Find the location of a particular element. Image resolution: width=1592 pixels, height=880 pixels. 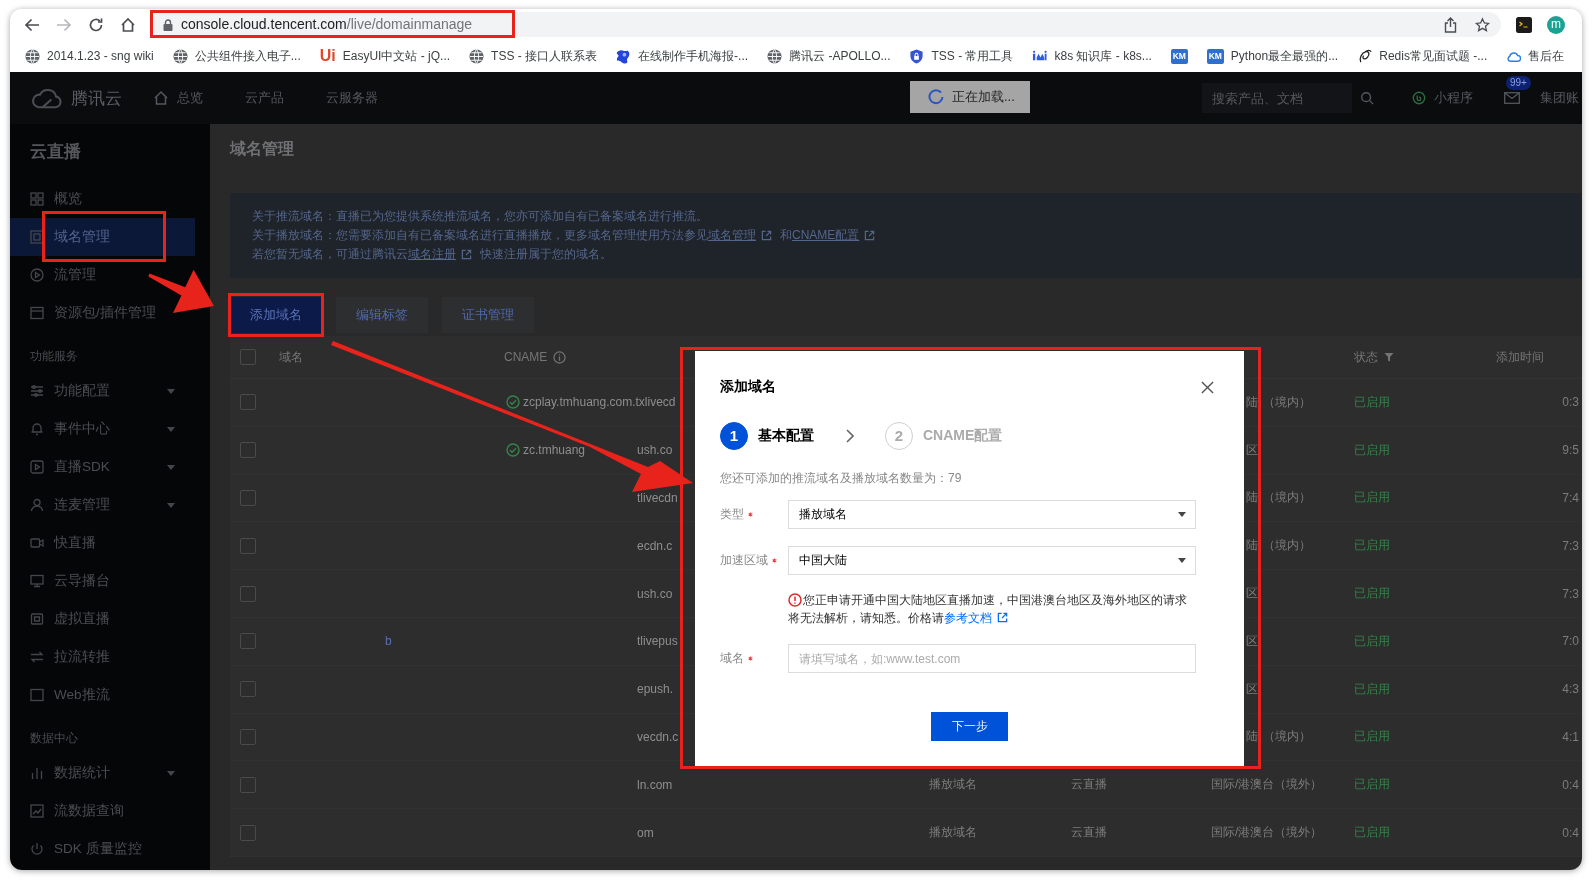

notice-link: 域名注册 is located at coordinates (432, 254).